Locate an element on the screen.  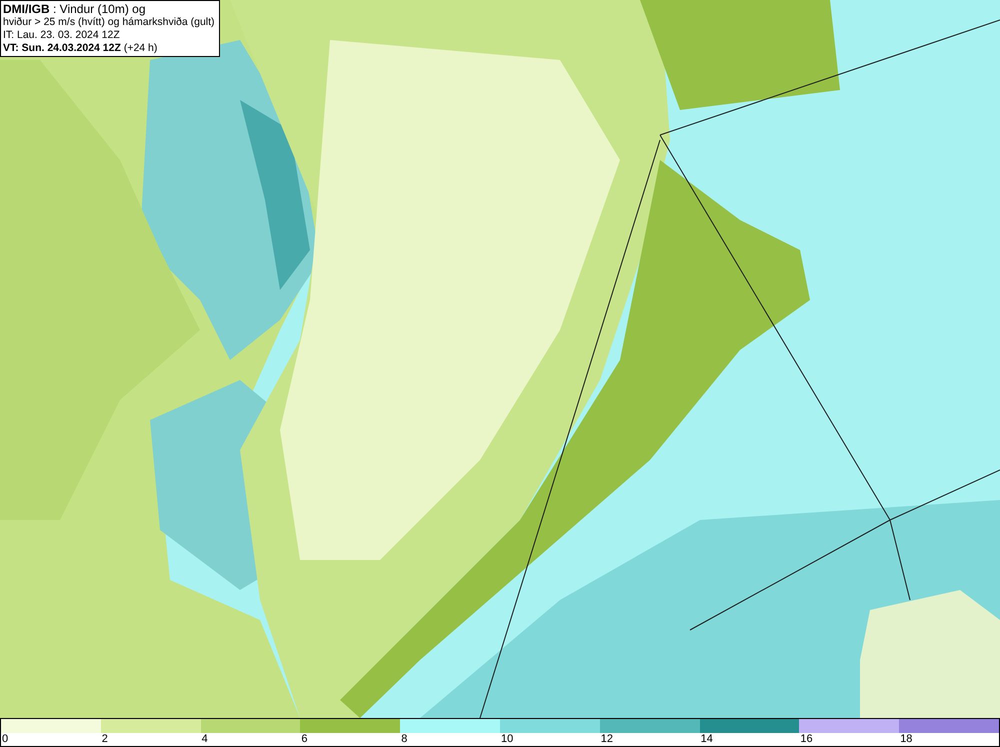
info-text: DMI/IGB : Vindur (10m) og is located at coordinates (74, 9).